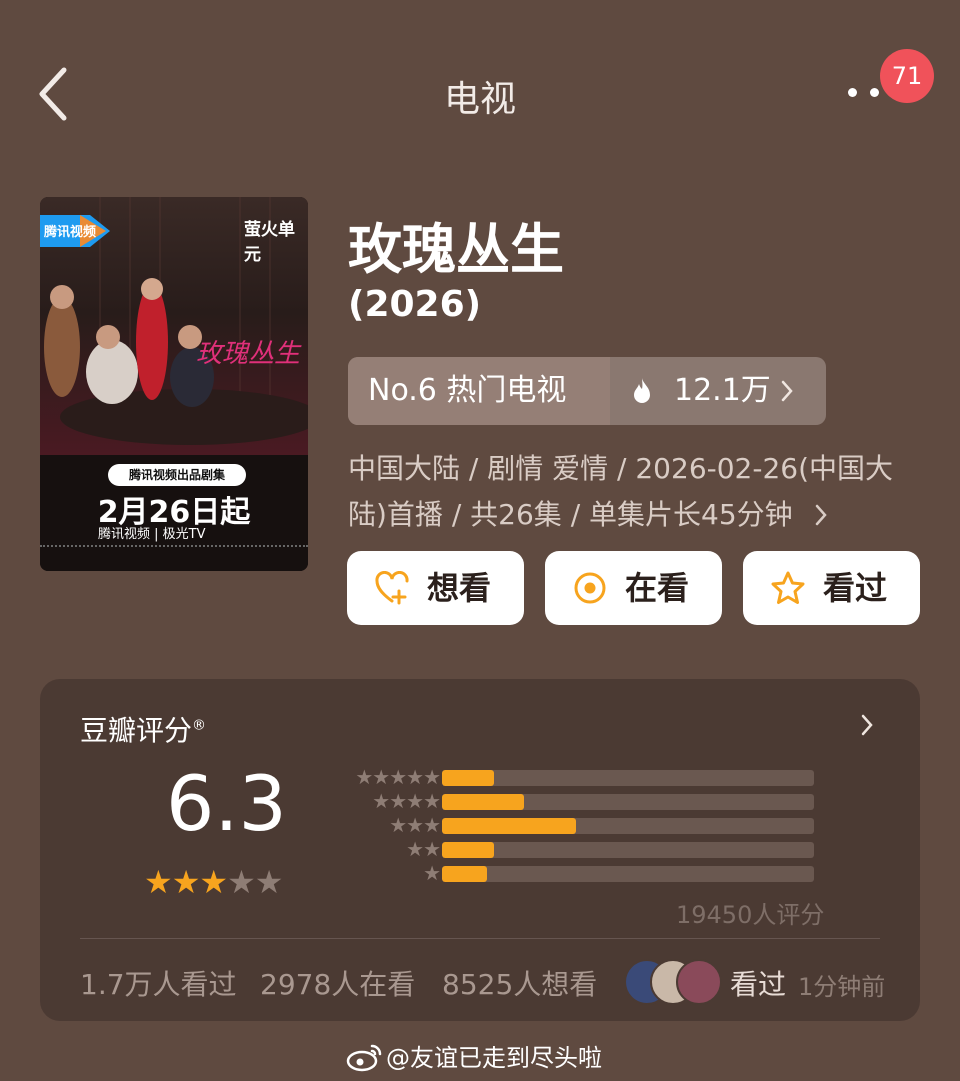  I want to click on friend-avatars, so click(673, 982).